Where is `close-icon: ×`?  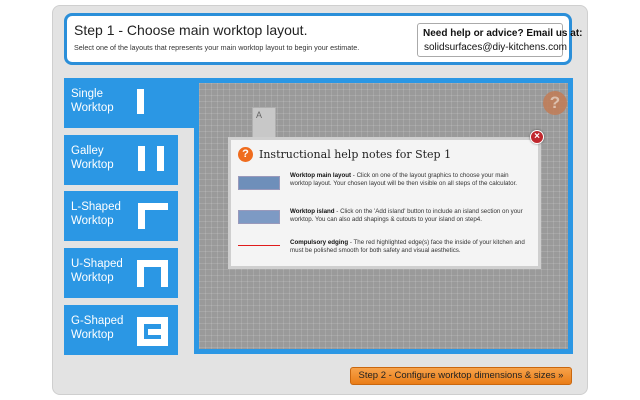 close-icon: × is located at coordinates (537, 137).